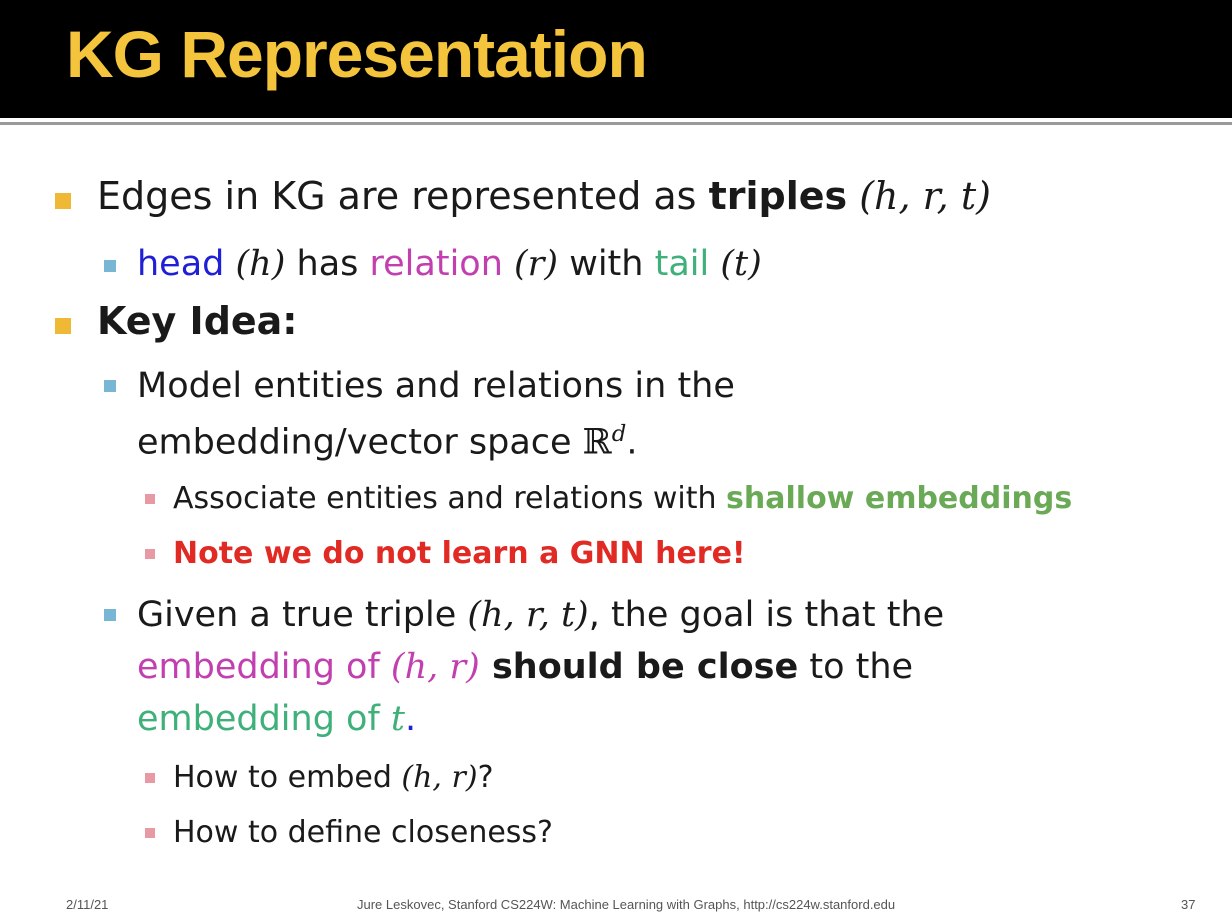  I want to click on keyword-triples: triples, so click(778, 196).